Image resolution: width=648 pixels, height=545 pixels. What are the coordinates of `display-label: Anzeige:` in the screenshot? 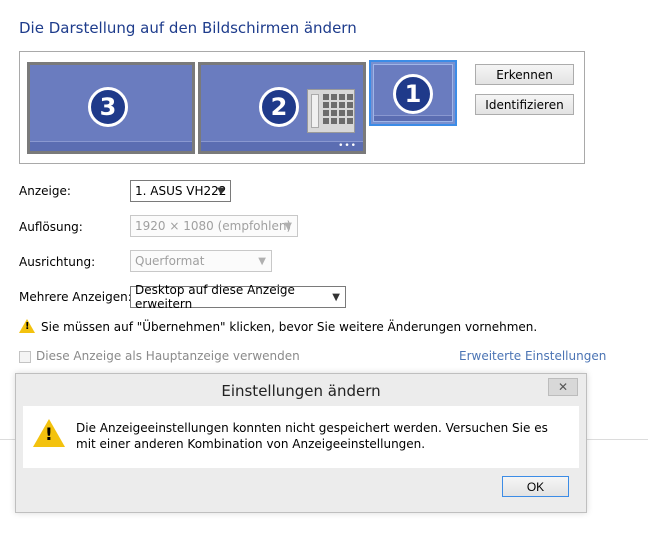 It's located at (45, 191).